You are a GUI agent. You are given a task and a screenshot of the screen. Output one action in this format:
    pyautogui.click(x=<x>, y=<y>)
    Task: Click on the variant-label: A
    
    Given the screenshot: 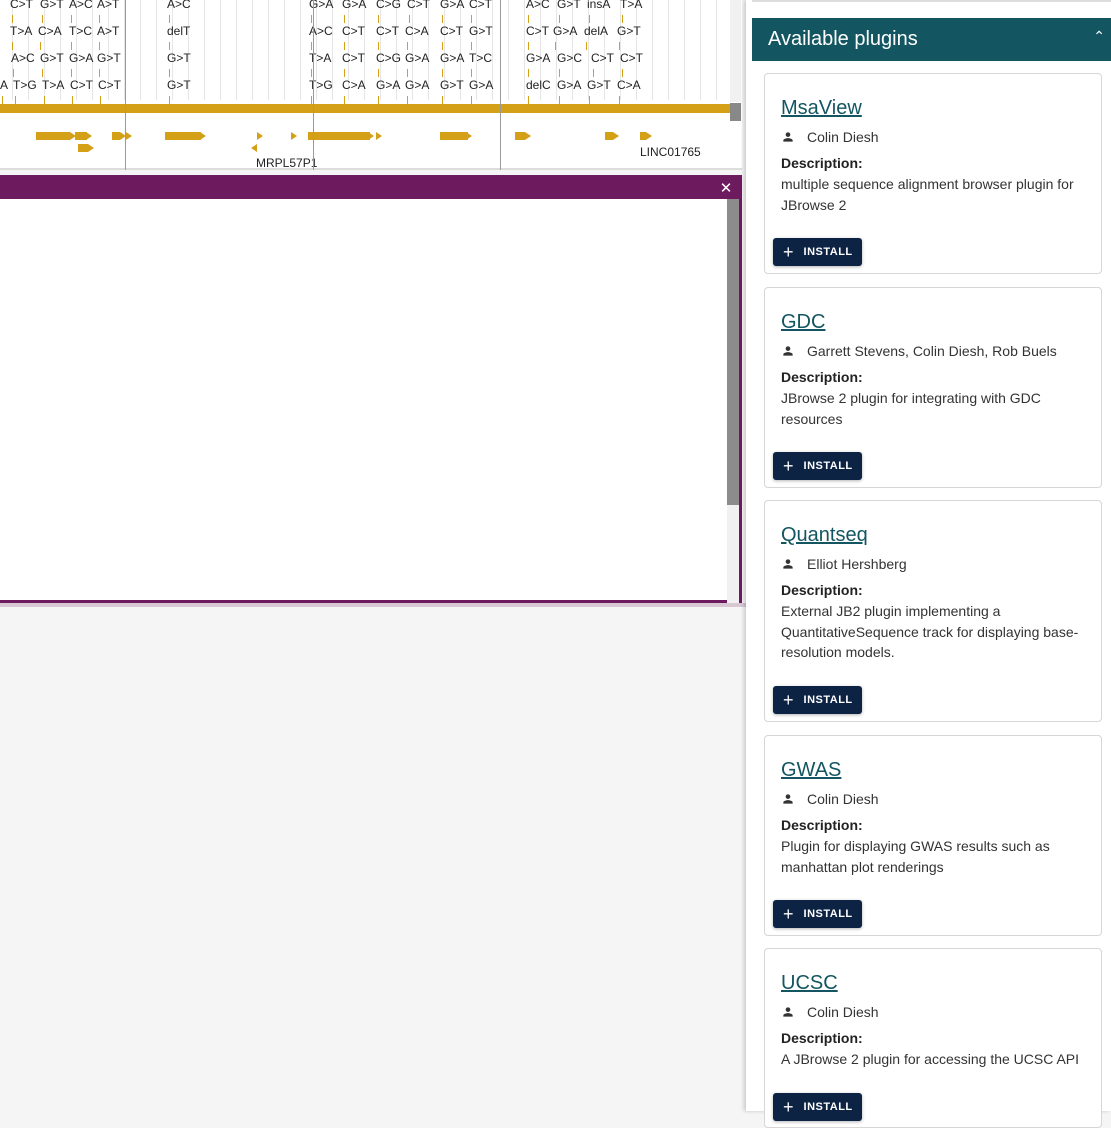 What is the action you would take?
    pyautogui.click(x=4, y=85)
    